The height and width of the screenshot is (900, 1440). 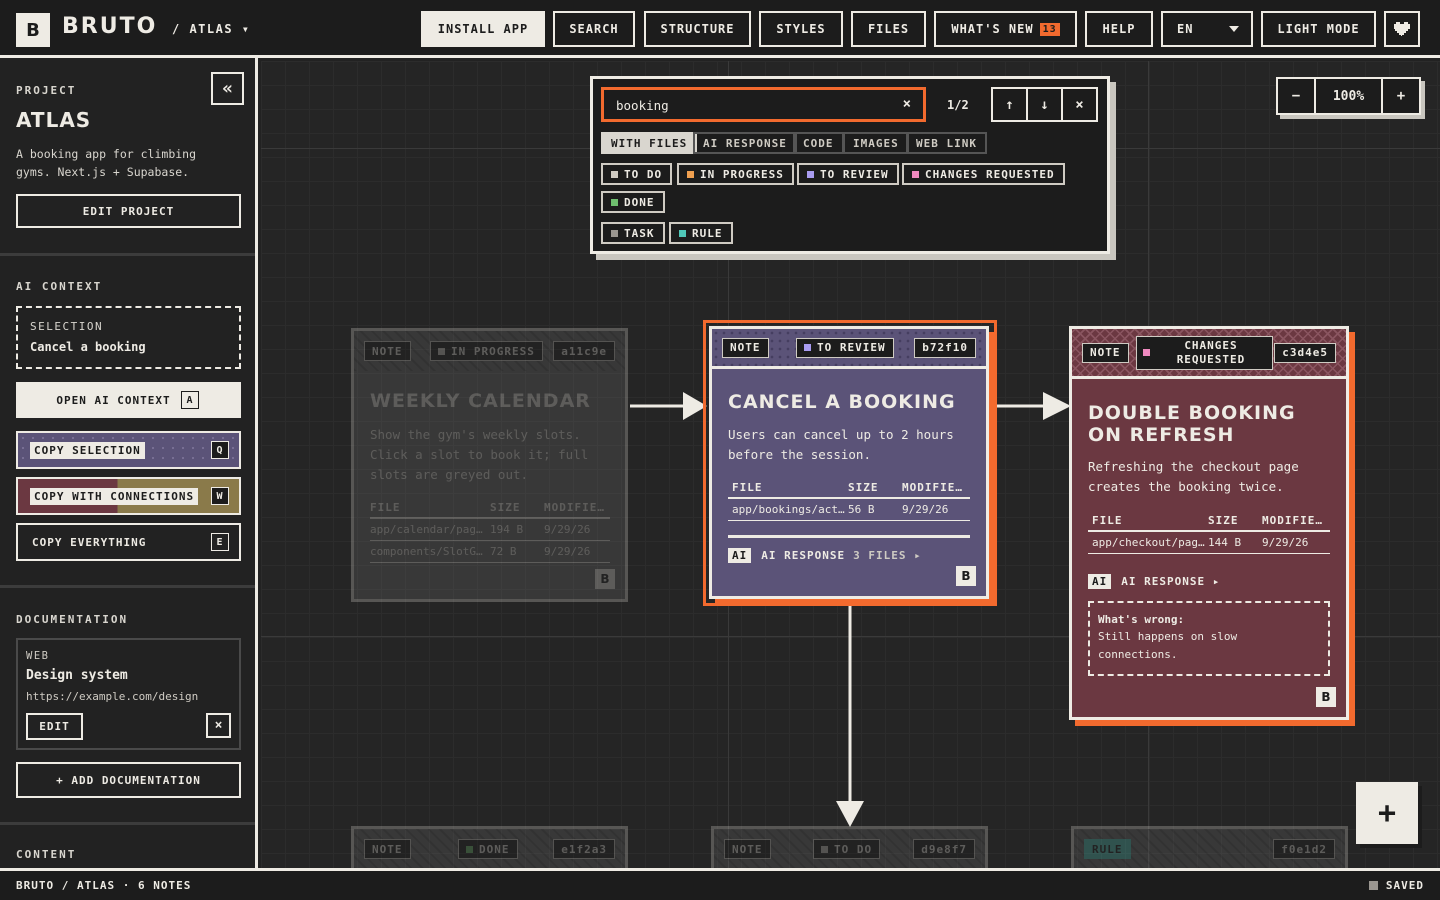 I want to click on zoom-in-button: +, so click(x=1400, y=96).